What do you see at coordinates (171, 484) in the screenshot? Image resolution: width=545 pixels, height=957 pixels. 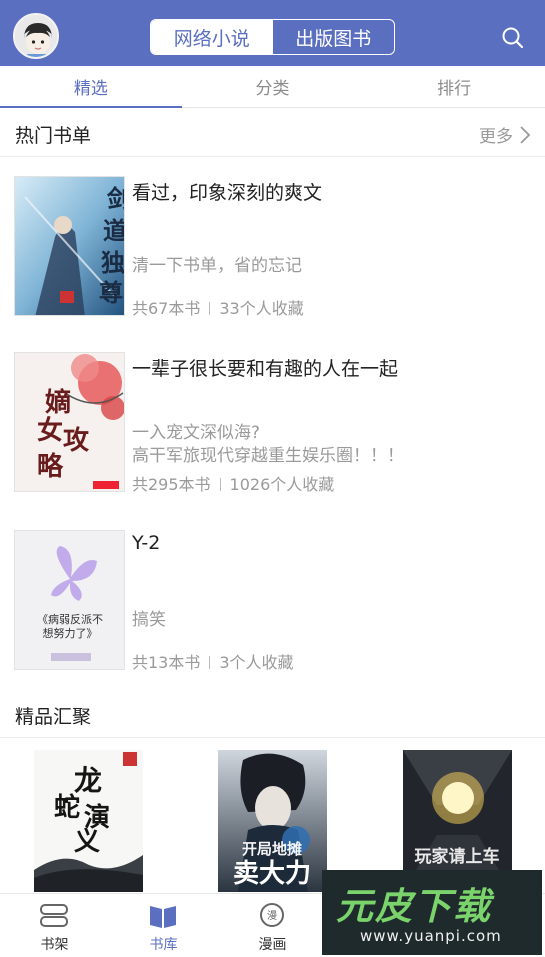 I see `book-count: 共295本书` at bounding box center [171, 484].